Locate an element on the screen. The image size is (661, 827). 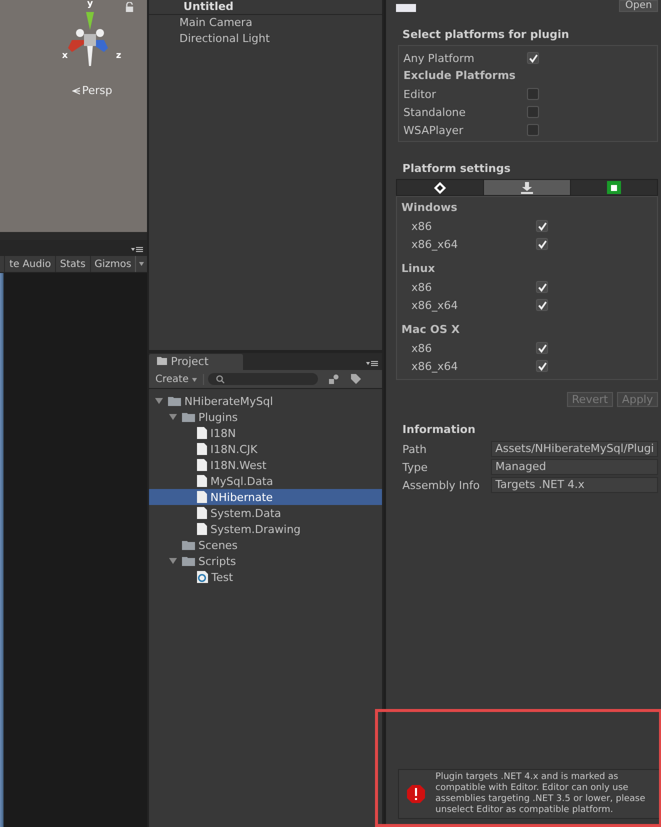
group-title: Exclude Platforms is located at coordinates (460, 76).